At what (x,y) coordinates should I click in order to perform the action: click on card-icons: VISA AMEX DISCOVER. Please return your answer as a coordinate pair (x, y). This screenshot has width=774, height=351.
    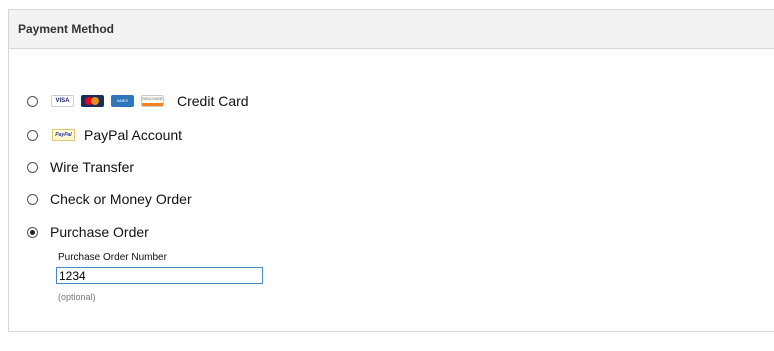
    Looking at the image, I should click on (111, 101).